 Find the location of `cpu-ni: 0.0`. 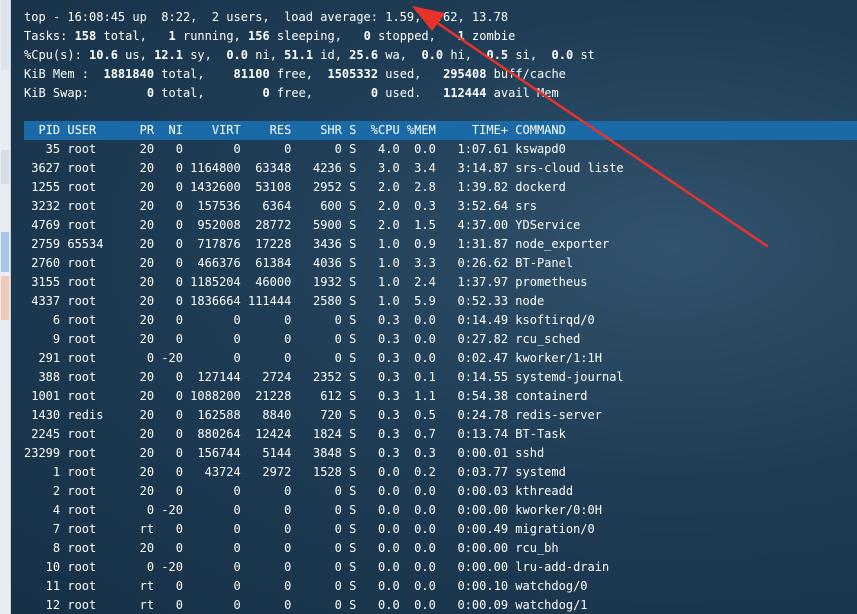

cpu-ni: 0.0 is located at coordinates (237, 55).